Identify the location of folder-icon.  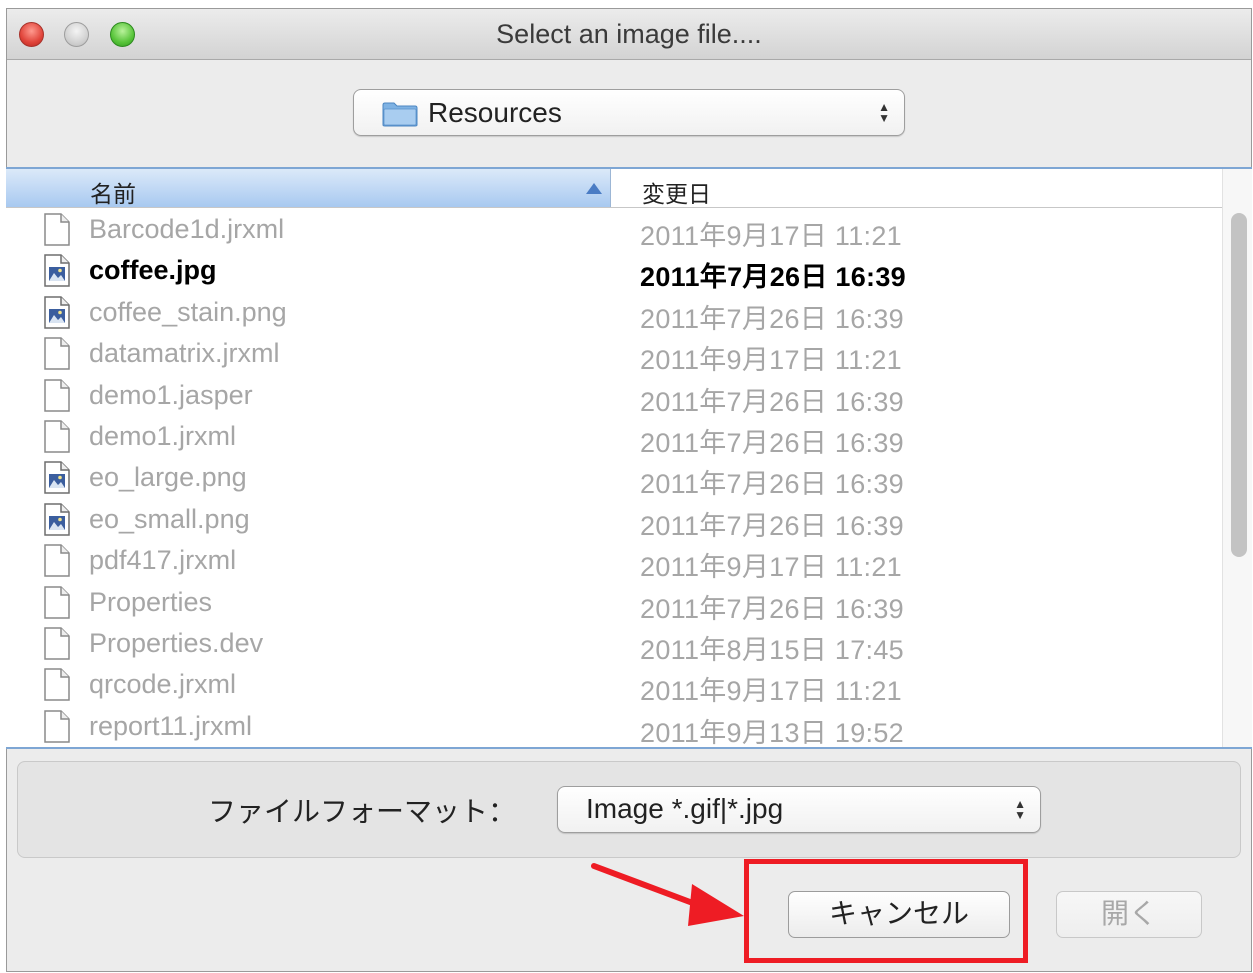
(400, 114).